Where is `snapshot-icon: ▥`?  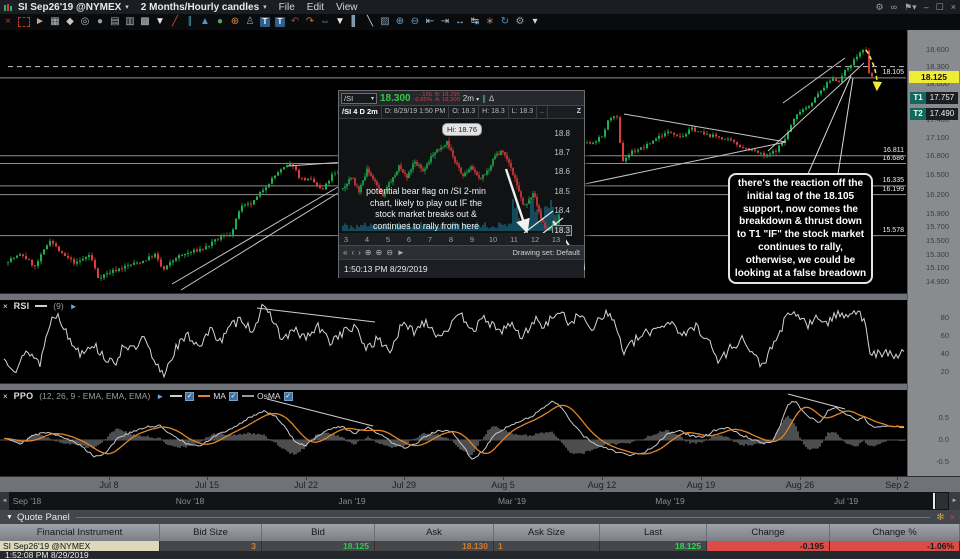 snapshot-icon: ▥ is located at coordinates (130, 22).